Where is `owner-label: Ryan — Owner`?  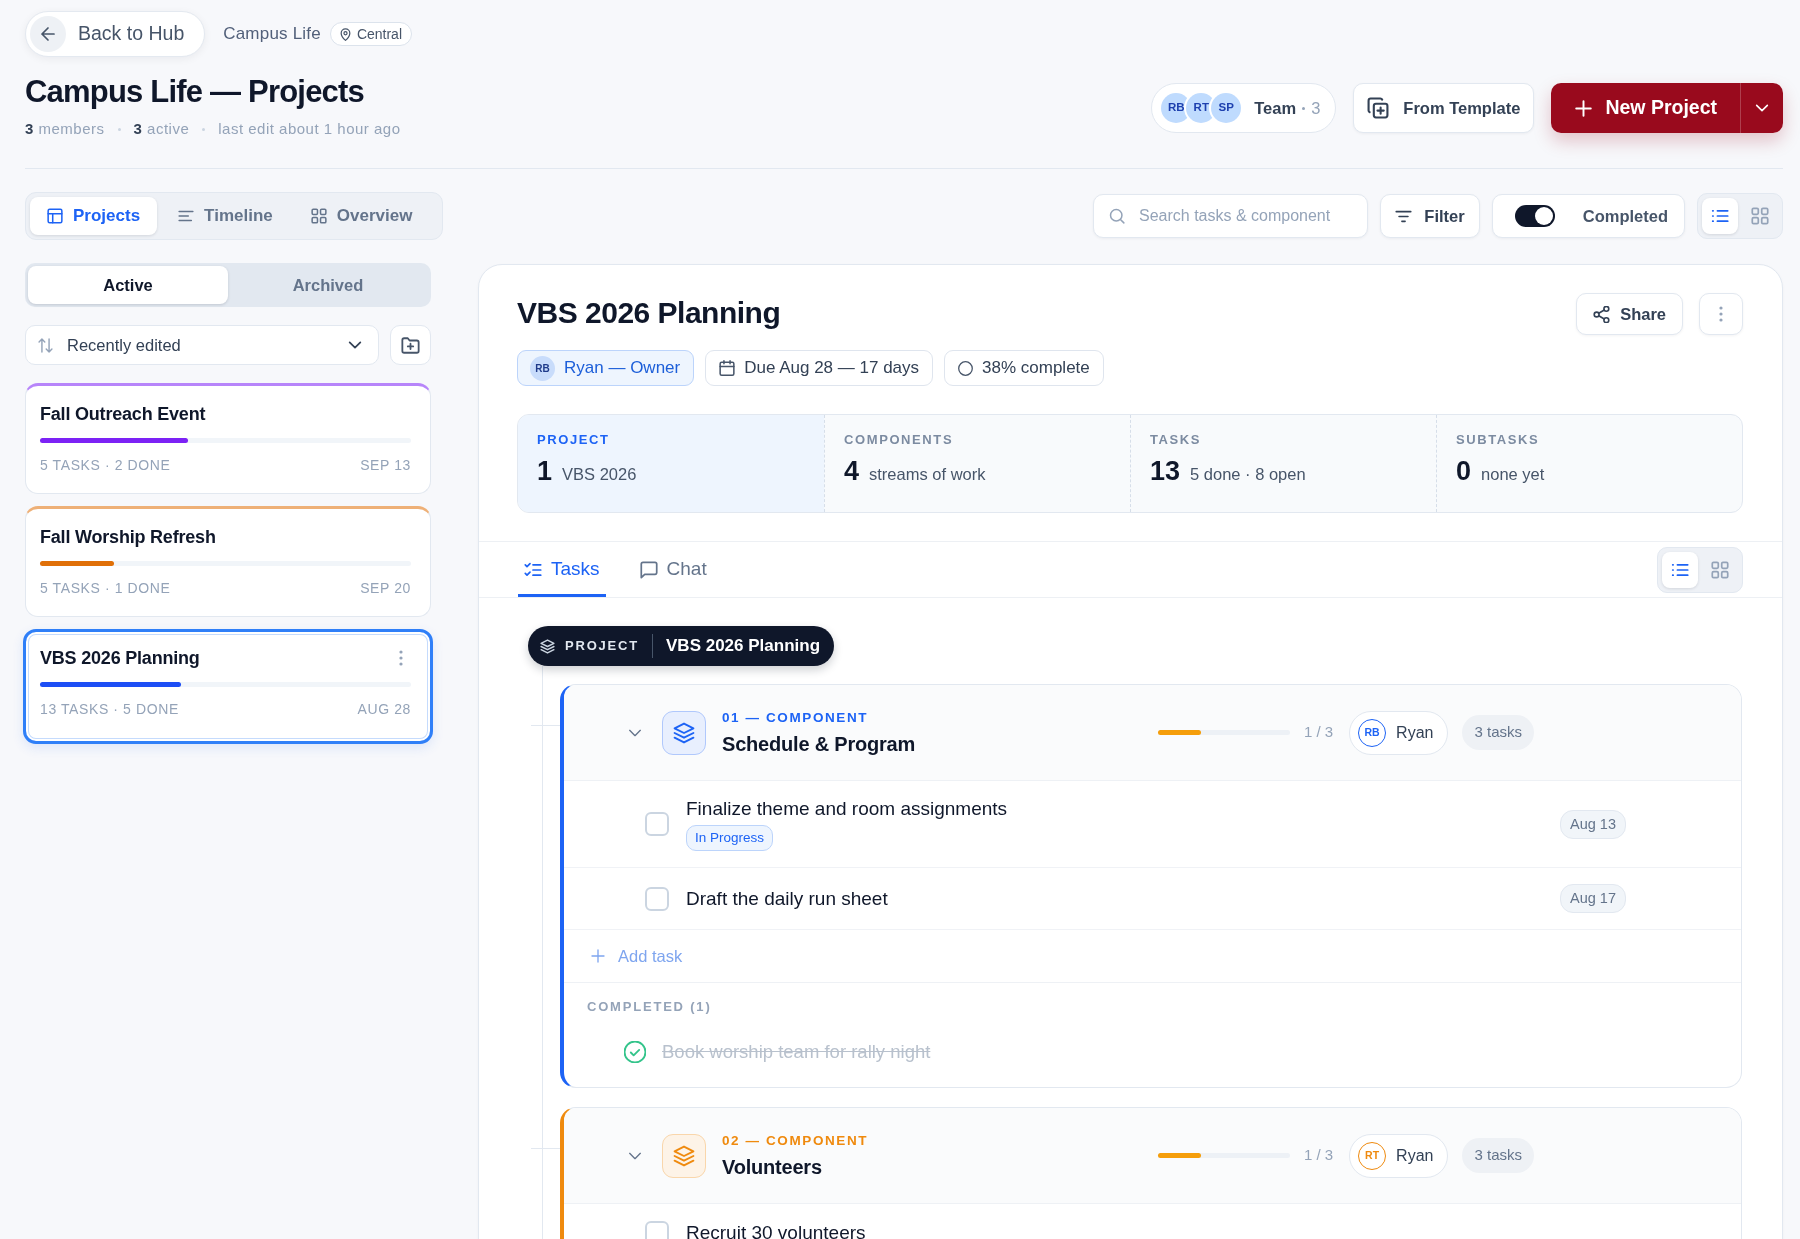
owner-label: Ryan — Owner is located at coordinates (622, 368).